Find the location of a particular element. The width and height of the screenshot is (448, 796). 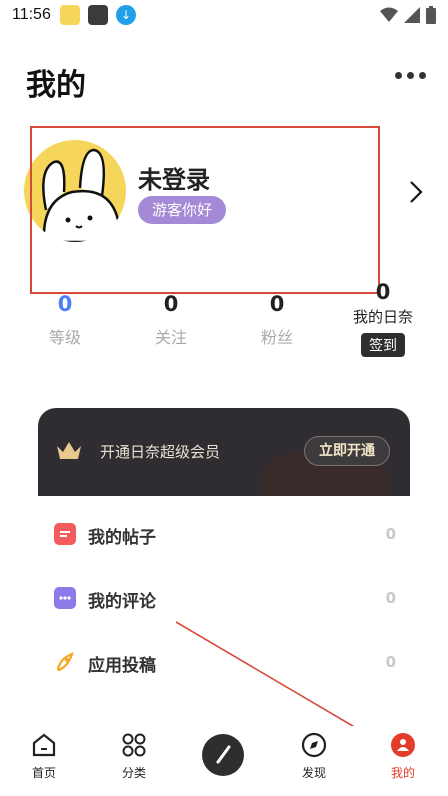

menu-item-submit: 应用投稿 0 is located at coordinates (227, 662).